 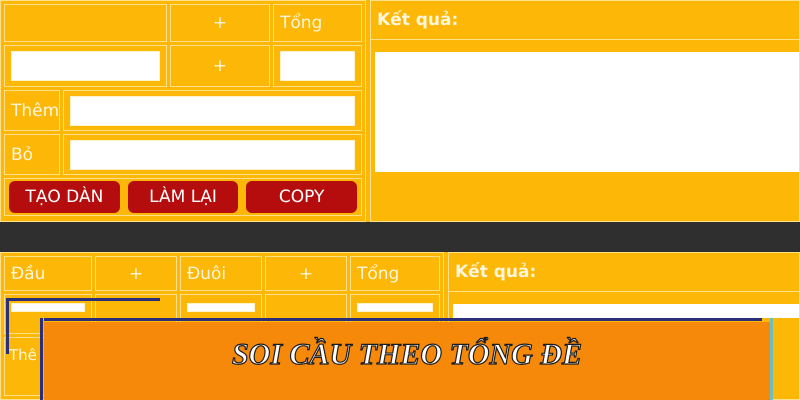 I want to click on plus-sign: +, so click(x=220, y=66).